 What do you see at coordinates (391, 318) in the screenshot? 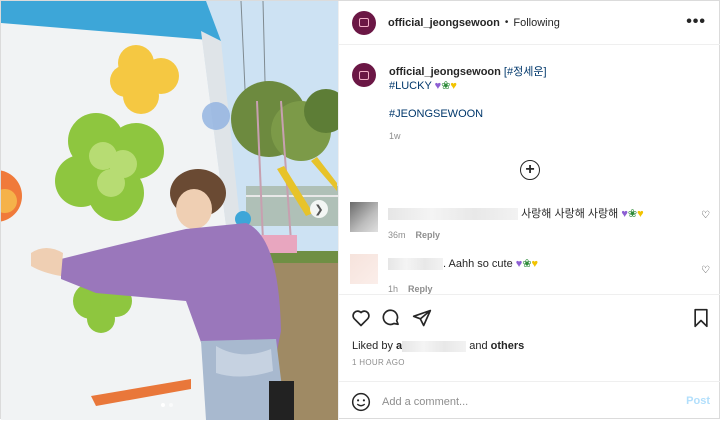
I see `comment-icon` at bounding box center [391, 318].